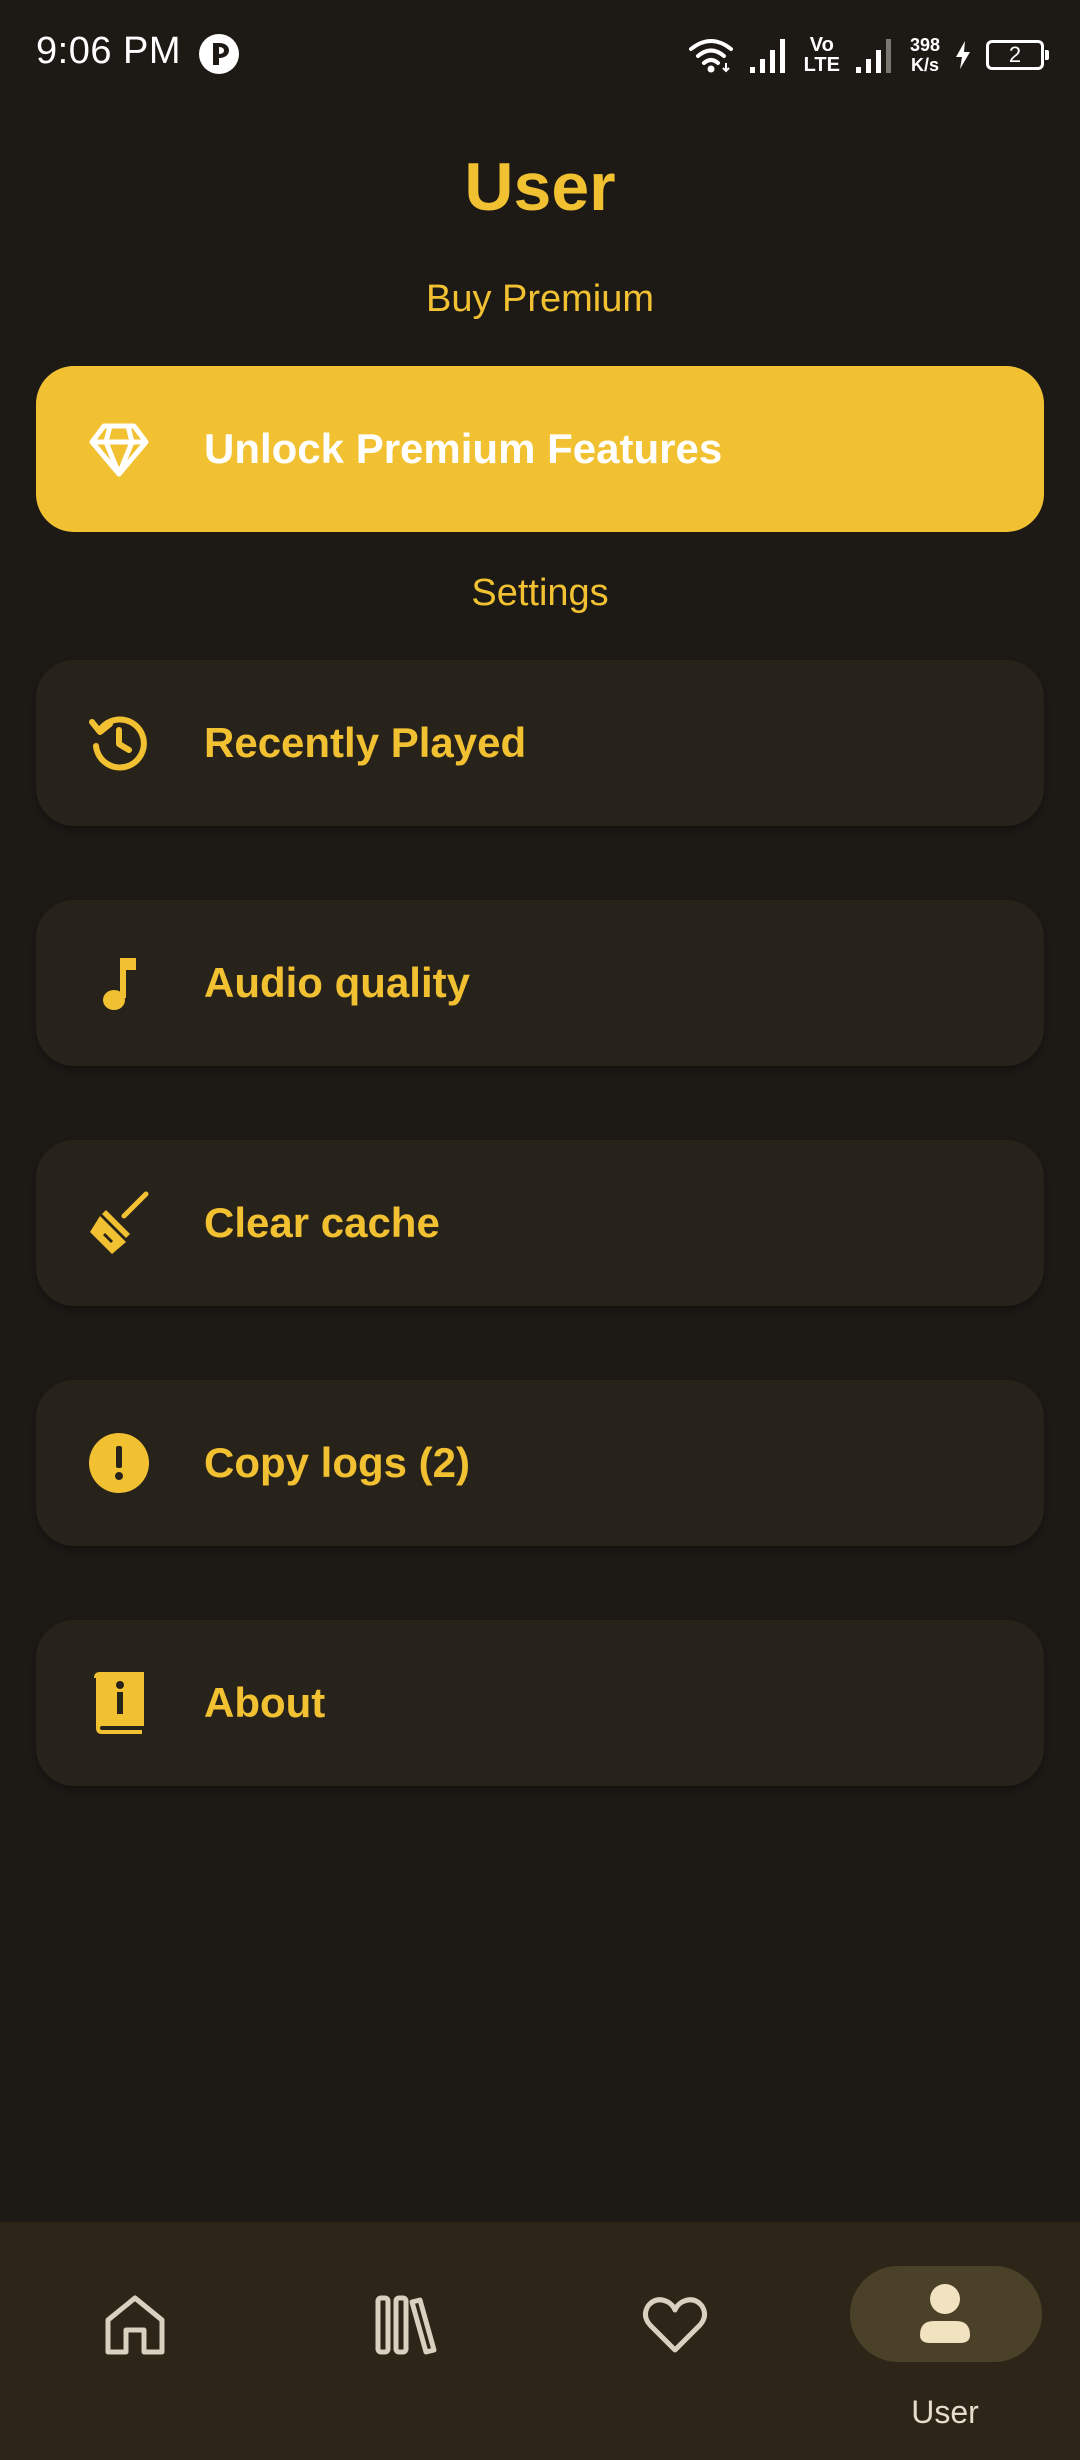 The height and width of the screenshot is (2460, 1080). I want to click on wifi-icon, so click(710, 56).